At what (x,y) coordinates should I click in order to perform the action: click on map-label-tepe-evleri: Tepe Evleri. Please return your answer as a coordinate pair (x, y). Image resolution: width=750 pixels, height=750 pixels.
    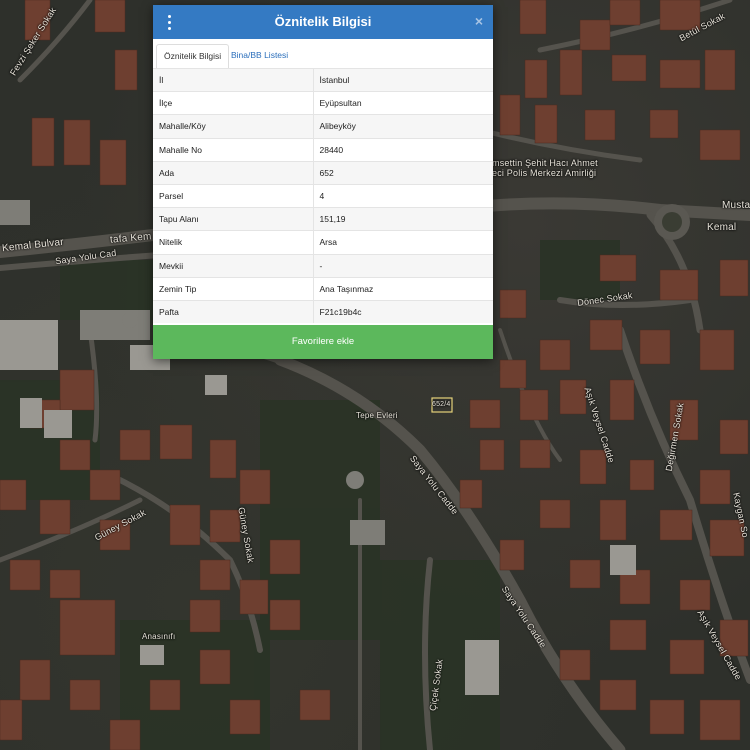
    Looking at the image, I should click on (377, 415).